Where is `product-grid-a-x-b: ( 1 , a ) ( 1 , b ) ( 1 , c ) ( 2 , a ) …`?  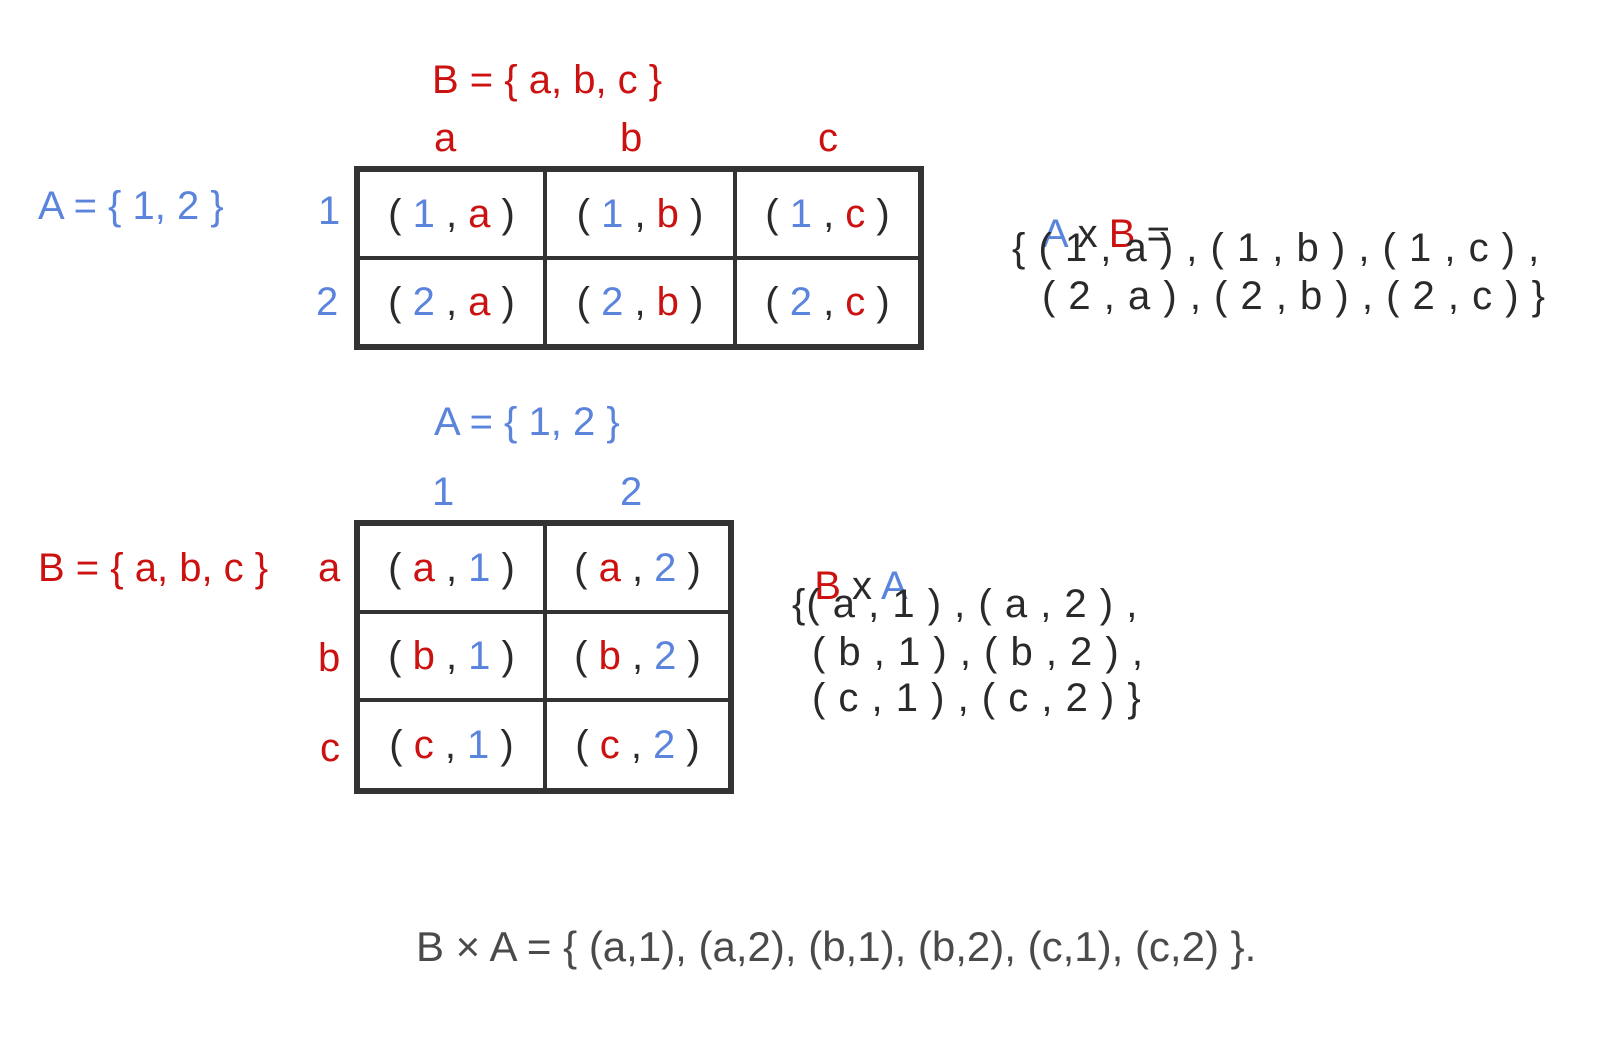 product-grid-a-x-b: ( 1 , a ) ( 1 , b ) ( 1 , c ) ( 2 , a ) … is located at coordinates (639, 258).